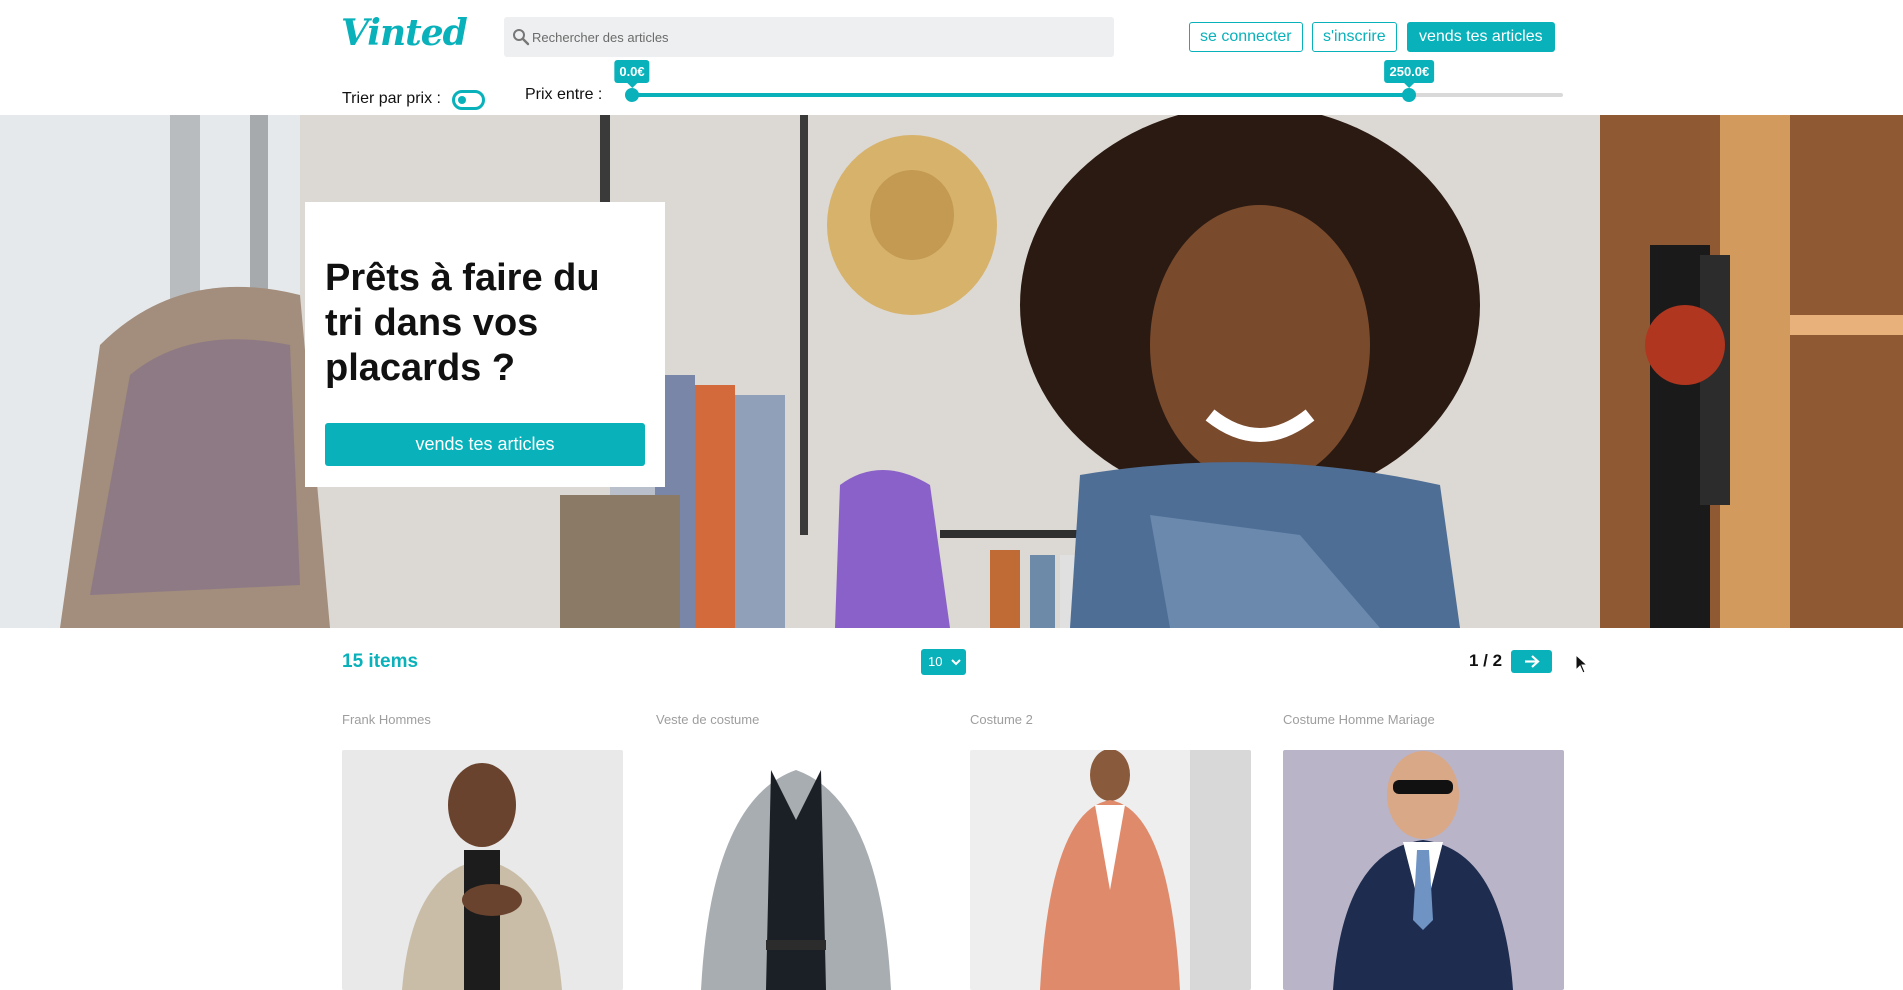 The width and height of the screenshot is (1903, 990). What do you see at coordinates (462, 323) in the screenshot?
I see `hero-title: Prêts à faire du tri dans vos placards ?` at bounding box center [462, 323].